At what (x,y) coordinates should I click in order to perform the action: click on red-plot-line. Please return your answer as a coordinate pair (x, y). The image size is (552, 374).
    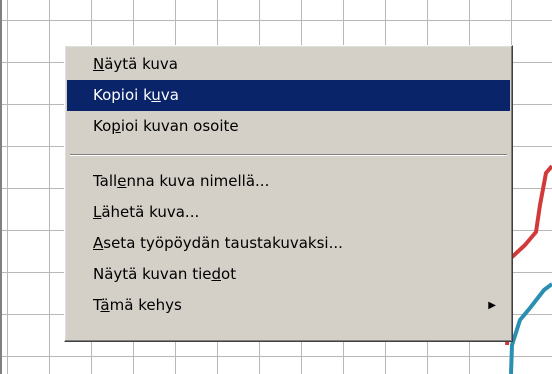
    Looking at the image, I should click on (528, 255).